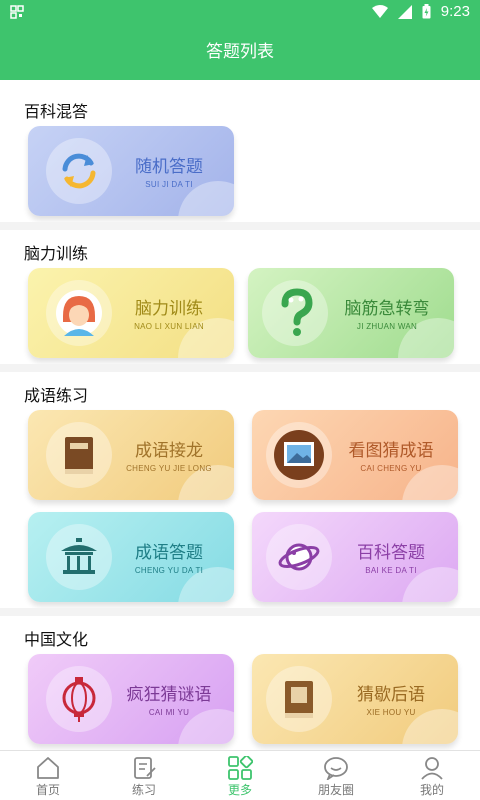 The image size is (480, 800). What do you see at coordinates (391, 712) in the screenshot?
I see `card-subtitle: XIE HOU YU` at bounding box center [391, 712].